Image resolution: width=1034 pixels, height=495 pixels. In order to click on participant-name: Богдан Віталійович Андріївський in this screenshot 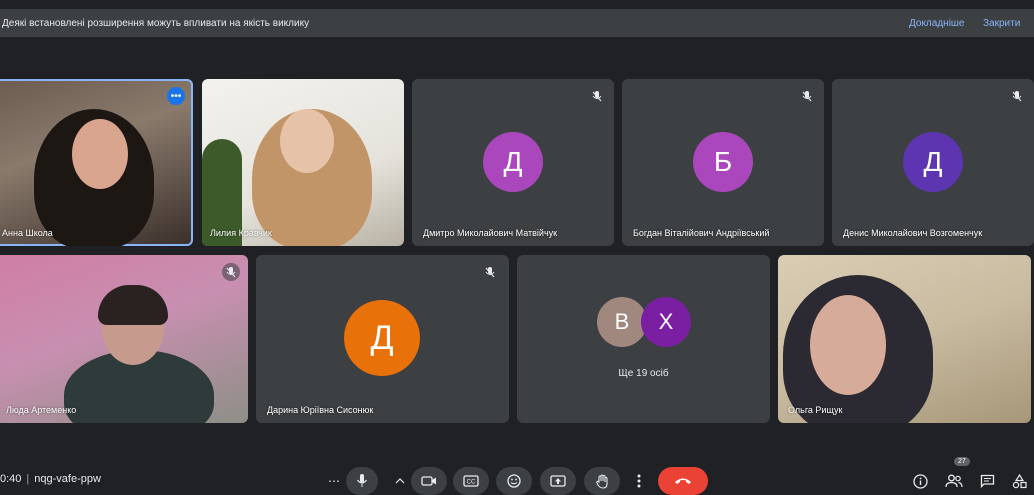, I will do `click(701, 233)`.